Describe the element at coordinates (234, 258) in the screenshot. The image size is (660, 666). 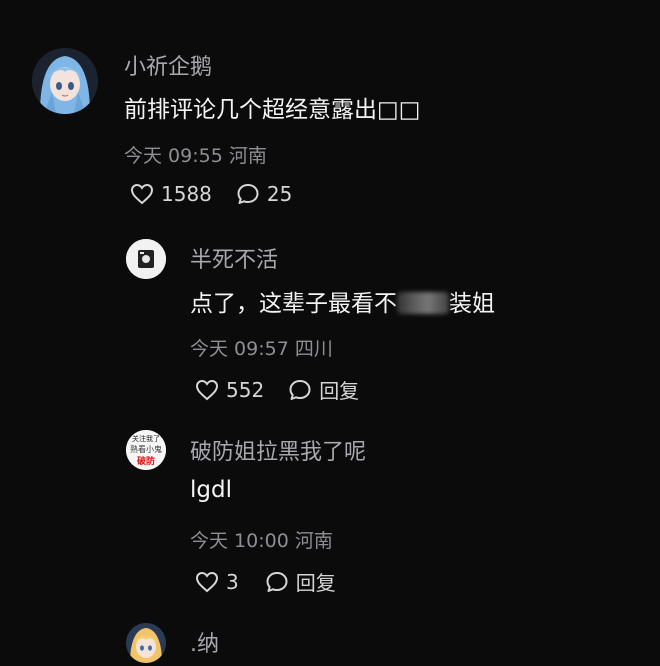
I see `username: 半死不活` at that location.